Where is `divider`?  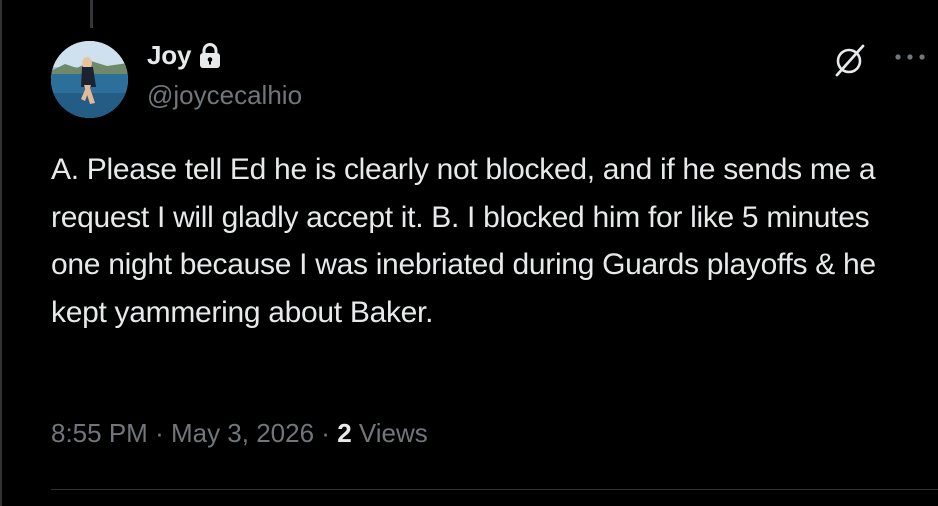
divider is located at coordinates (494, 489).